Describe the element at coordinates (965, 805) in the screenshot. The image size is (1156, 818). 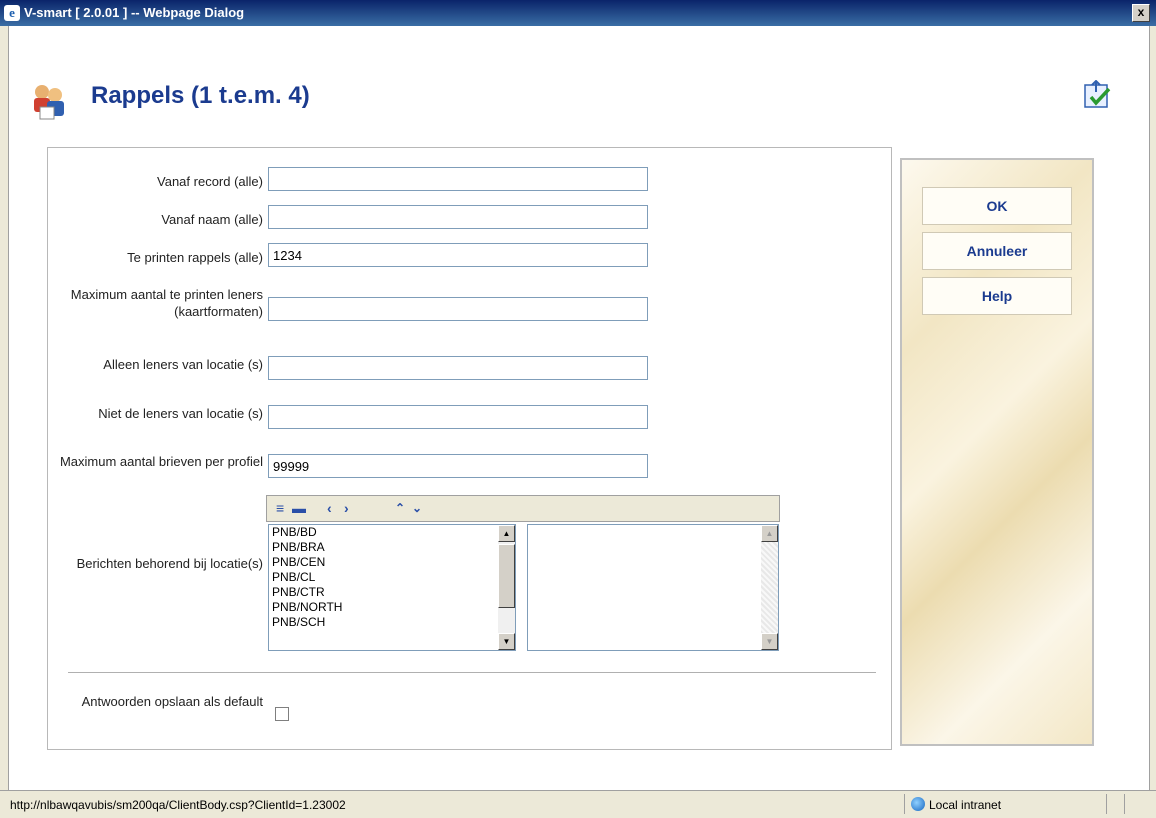
I see `zone-label: Local intranet` at that location.